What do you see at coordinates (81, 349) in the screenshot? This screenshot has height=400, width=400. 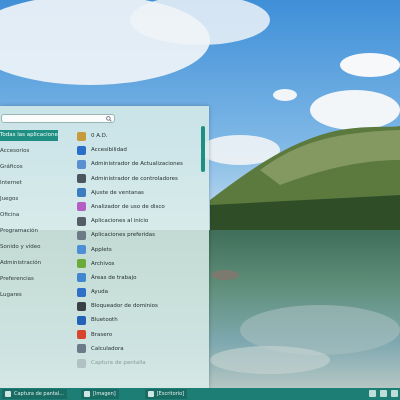 I see `calculator-icon` at bounding box center [81, 349].